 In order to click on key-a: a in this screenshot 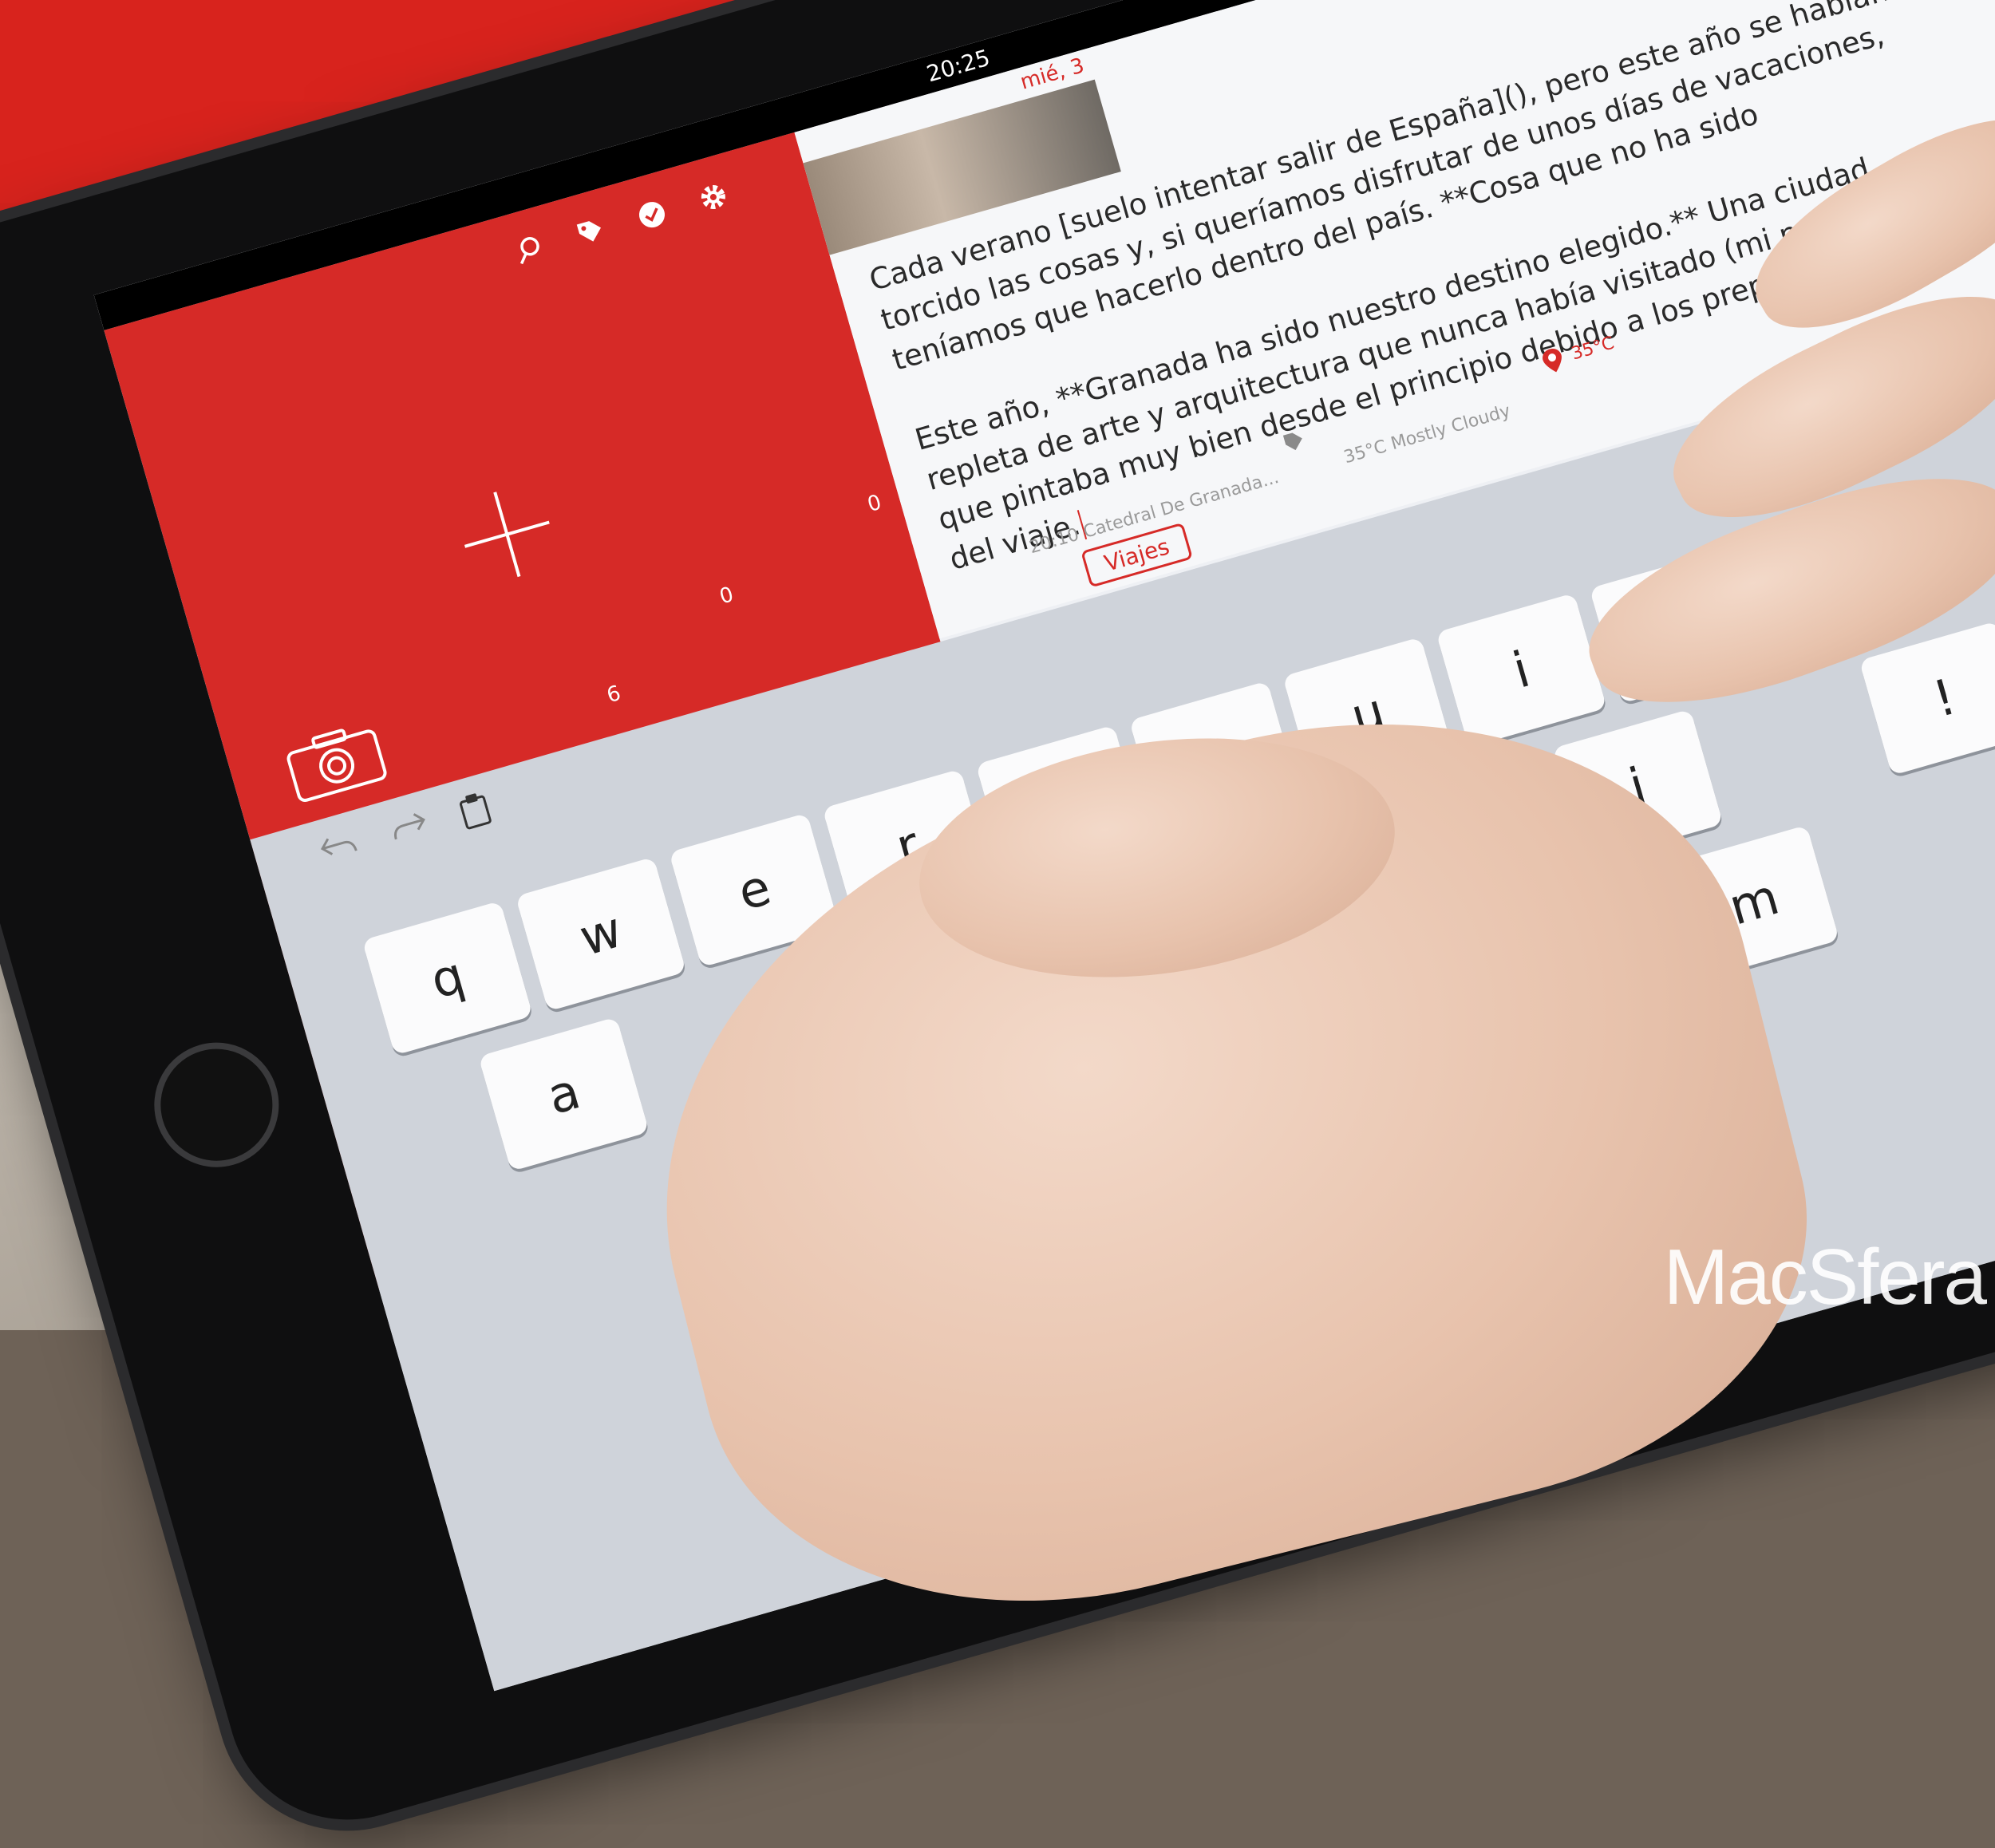, I will do `click(564, 1094)`.